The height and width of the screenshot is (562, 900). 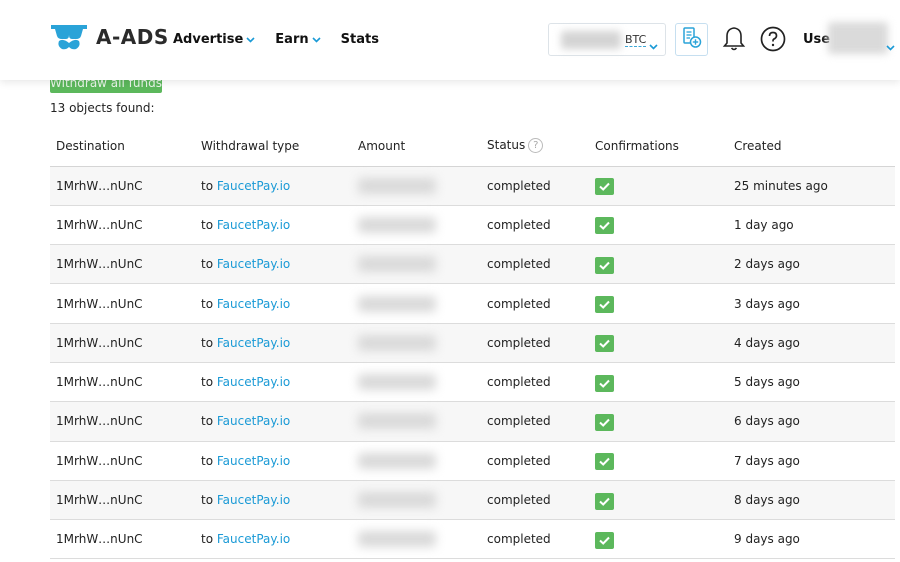 I want to click on nav-earn-label: Earn, so click(x=292, y=39).